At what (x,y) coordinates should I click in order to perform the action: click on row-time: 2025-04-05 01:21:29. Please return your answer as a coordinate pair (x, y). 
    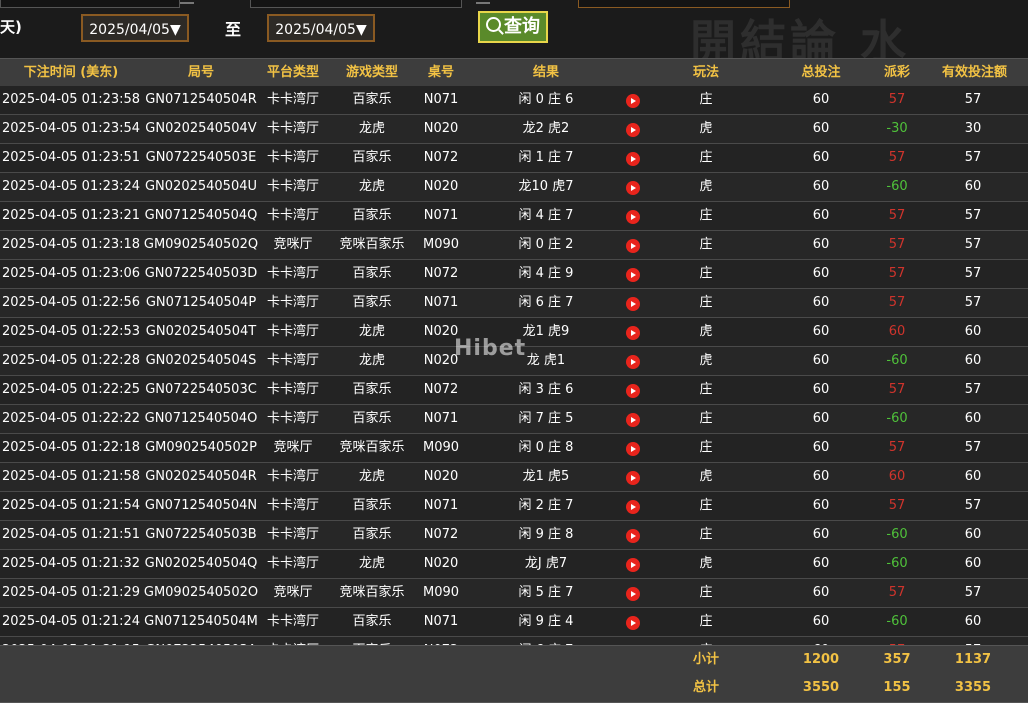
    Looking at the image, I should click on (71, 592).